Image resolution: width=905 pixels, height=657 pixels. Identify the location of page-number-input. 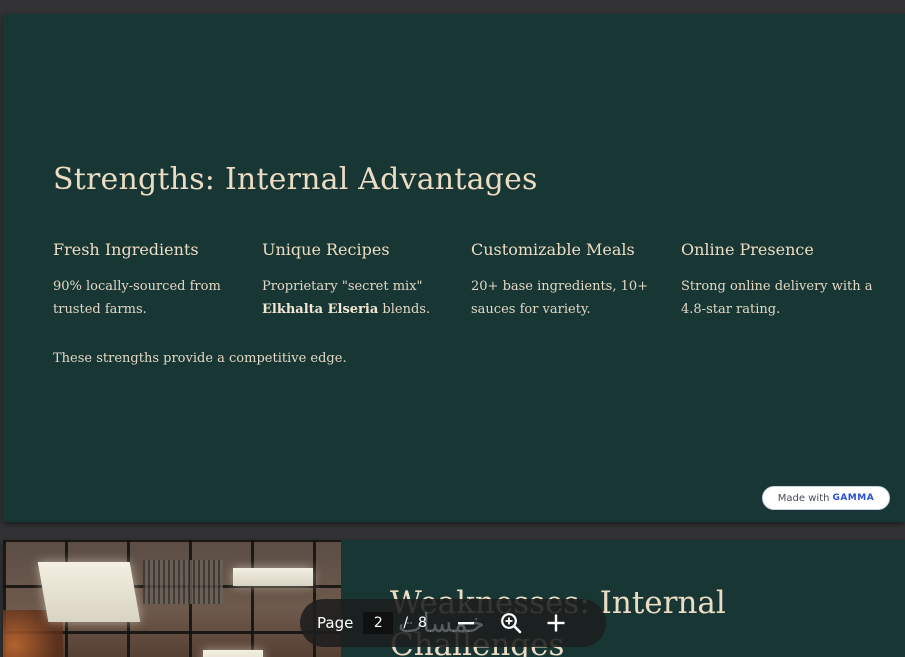
(378, 623).